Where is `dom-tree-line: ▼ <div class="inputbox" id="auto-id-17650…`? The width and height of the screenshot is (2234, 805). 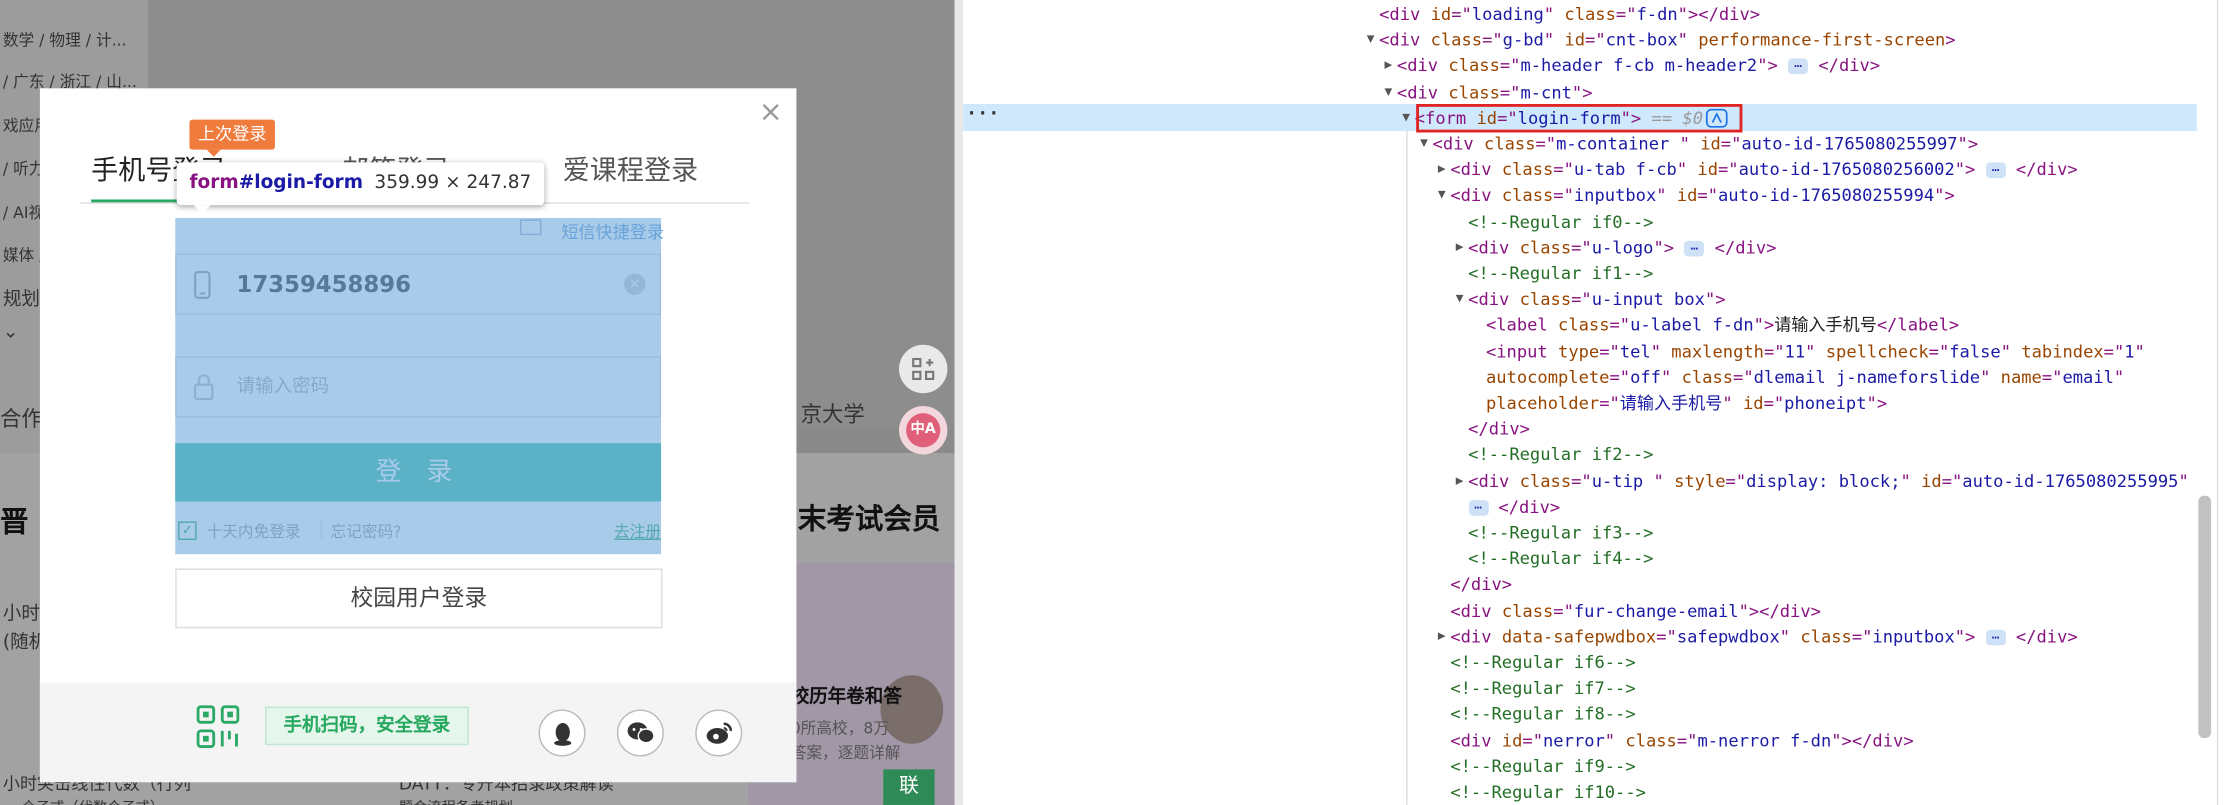
dom-tree-line: ▼ <div class="inputbox" id="auto-id-17650… is located at coordinates (1696, 196).